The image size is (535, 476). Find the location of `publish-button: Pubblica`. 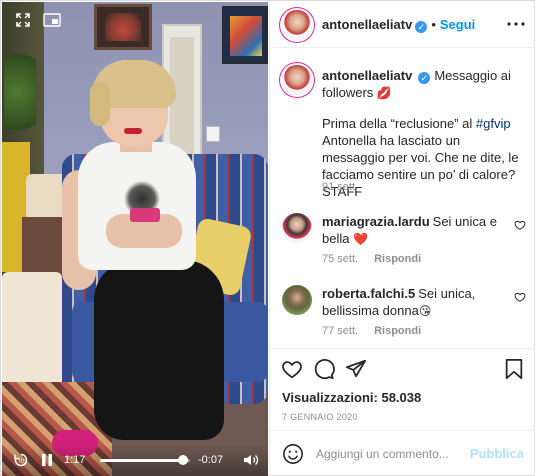

publish-button: Pubblica is located at coordinates (497, 453).